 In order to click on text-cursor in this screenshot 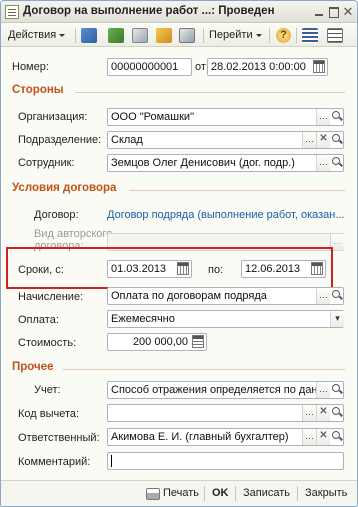, I will do `click(111, 461)`.